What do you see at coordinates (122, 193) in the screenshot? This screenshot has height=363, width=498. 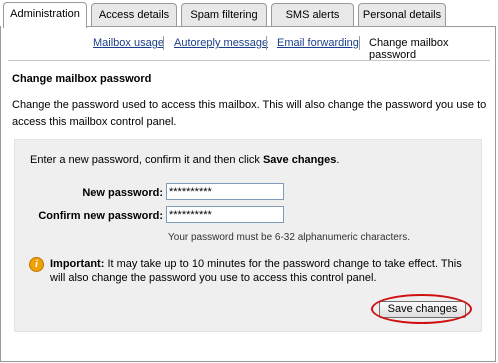 I see `new-password-label: New password:` at bounding box center [122, 193].